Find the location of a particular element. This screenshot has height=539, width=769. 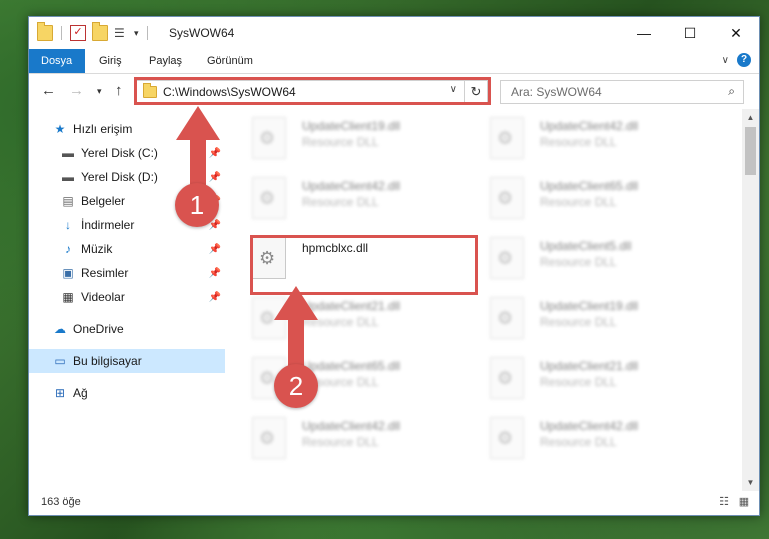

documents-icon: ▤ is located at coordinates (68, 201).